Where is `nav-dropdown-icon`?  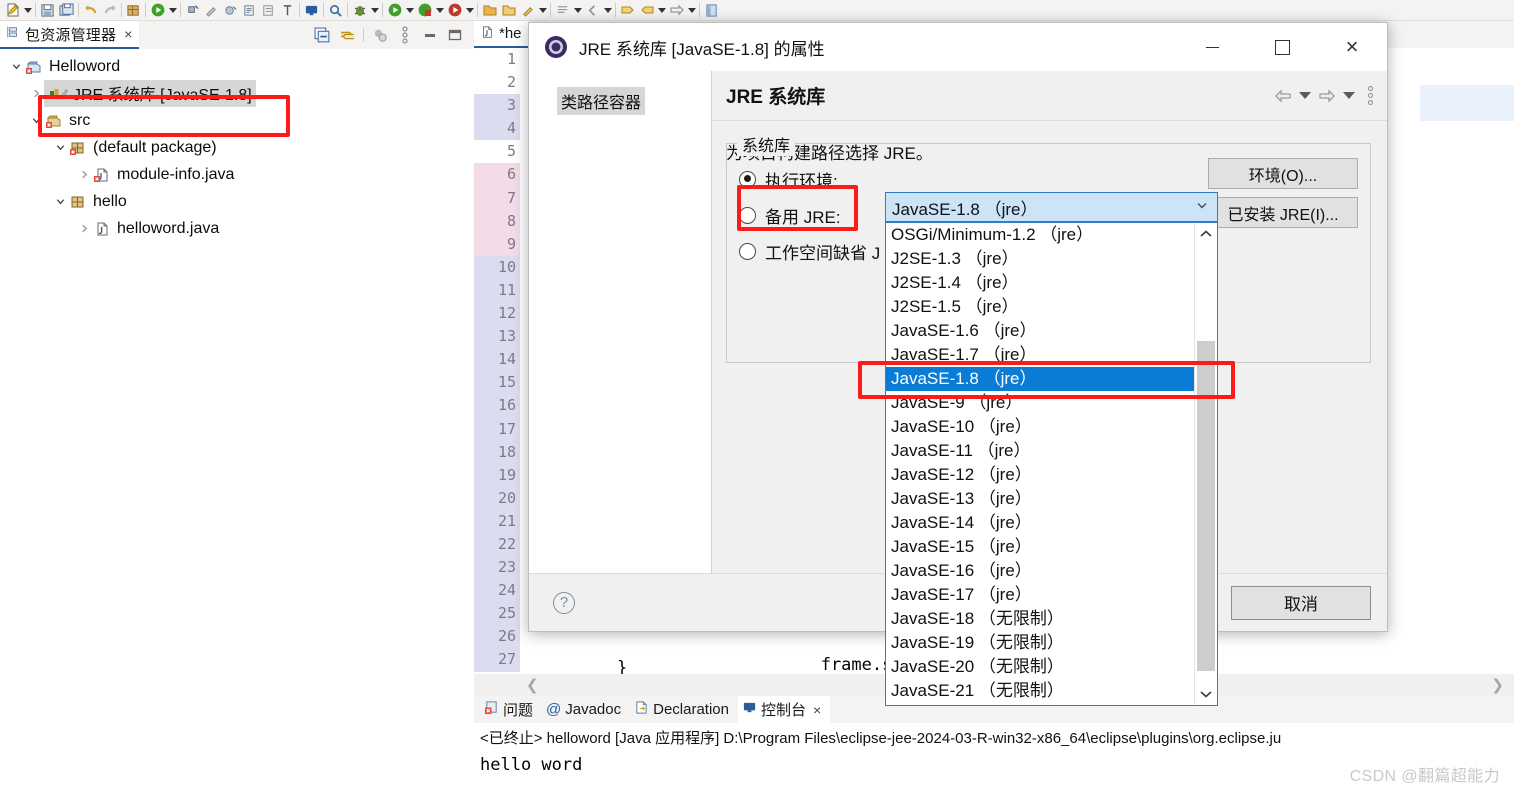
nav-dropdown-icon is located at coordinates (661, 10).